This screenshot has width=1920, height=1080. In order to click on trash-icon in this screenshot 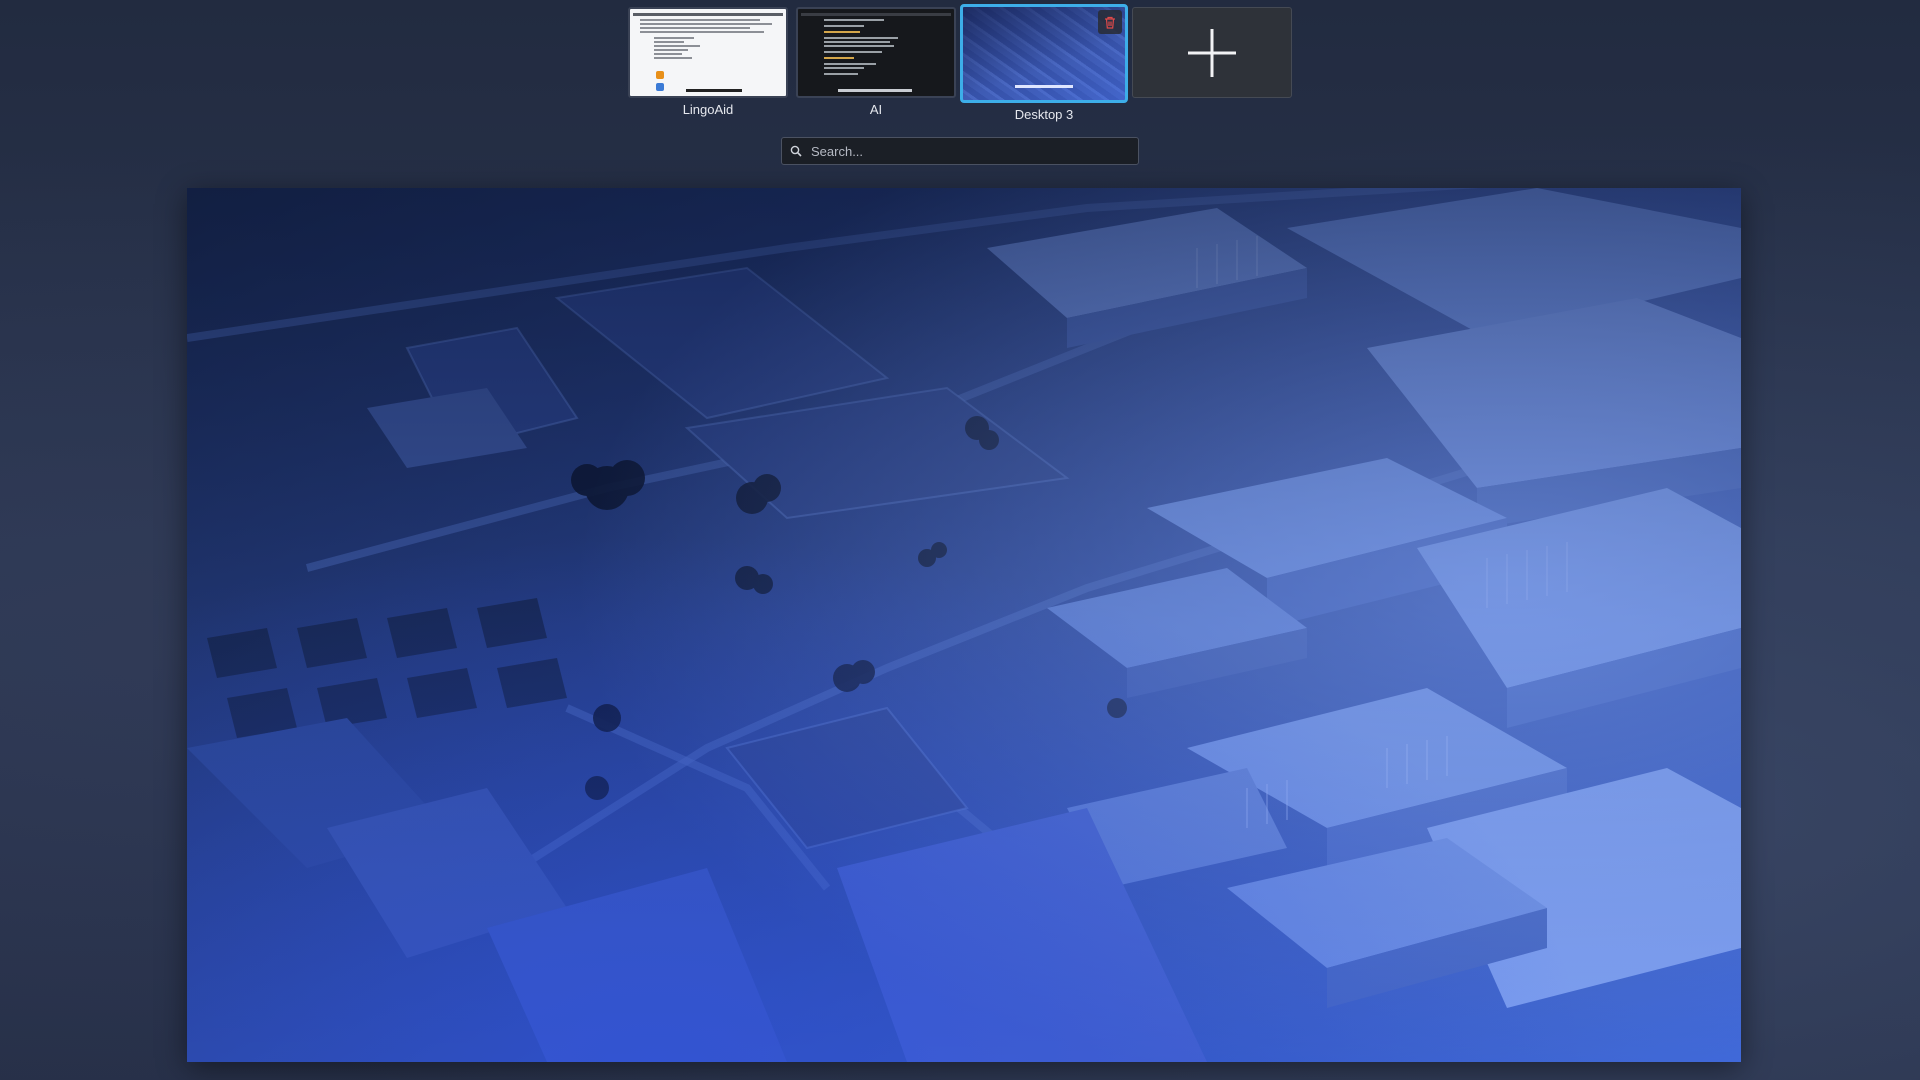, I will do `click(1110, 22)`.